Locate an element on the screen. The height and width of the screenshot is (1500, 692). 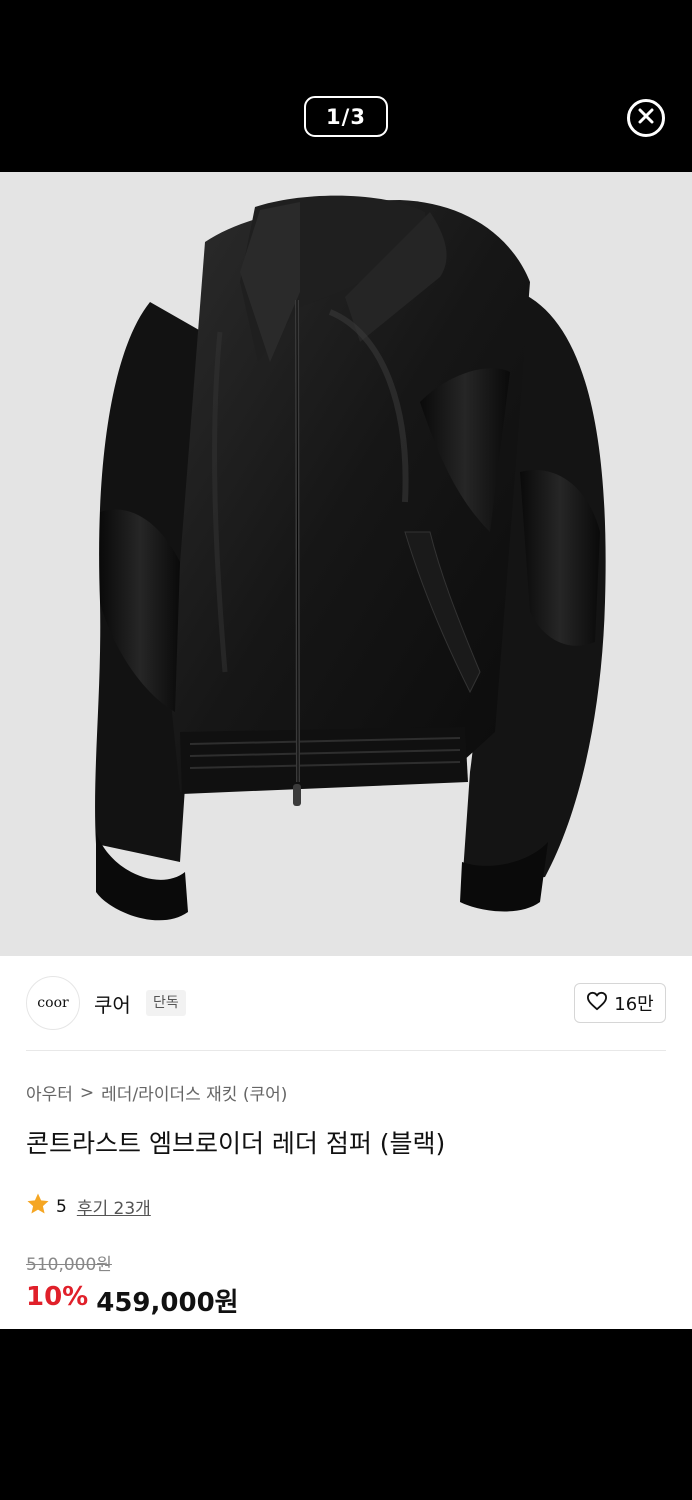
rating-score: 5 is located at coordinates (61, 1206).